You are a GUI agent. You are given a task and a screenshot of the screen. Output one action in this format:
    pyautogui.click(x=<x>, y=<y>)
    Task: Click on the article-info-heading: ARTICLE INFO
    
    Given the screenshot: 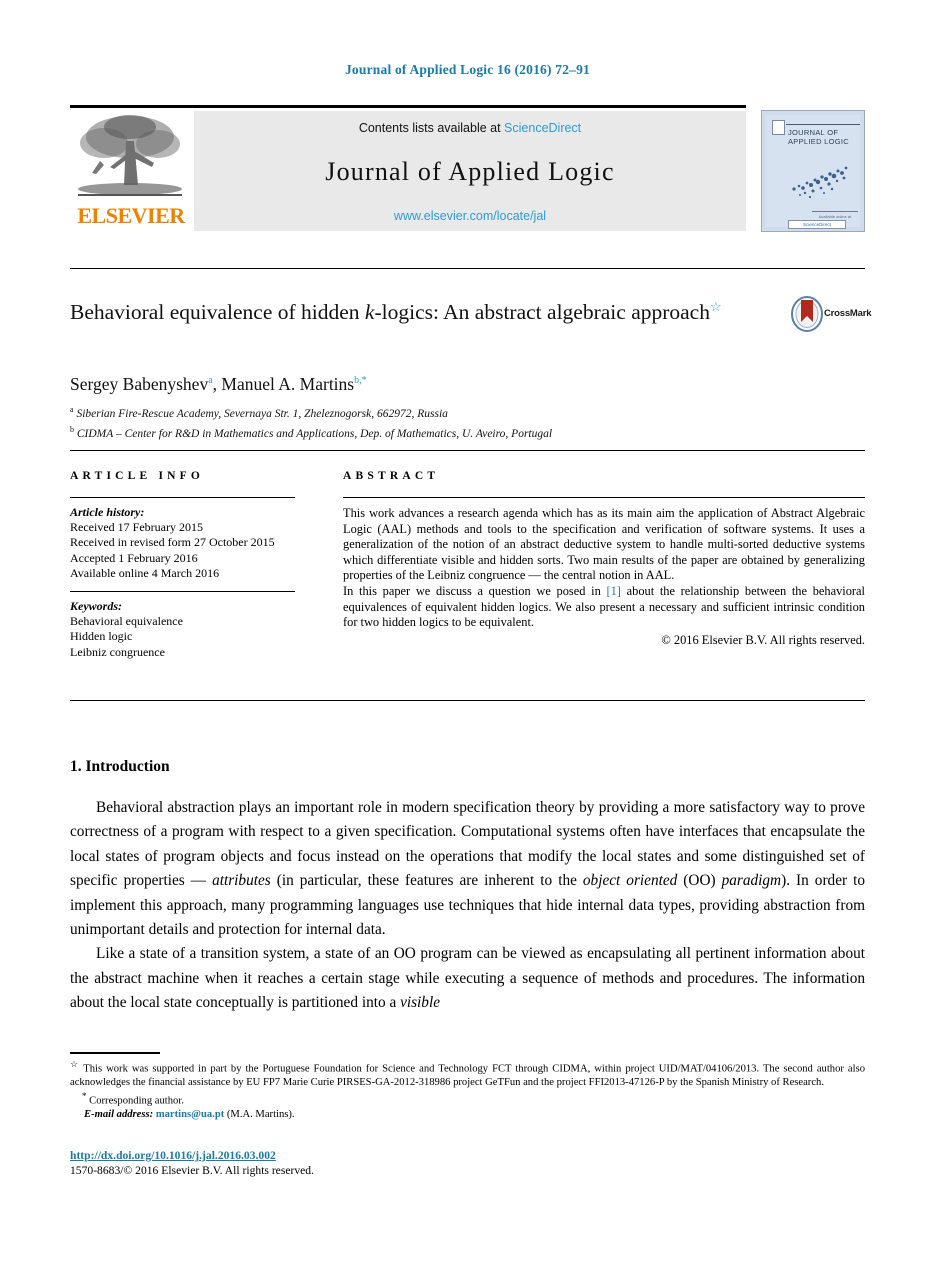 What is the action you would take?
    pyautogui.click(x=137, y=476)
    